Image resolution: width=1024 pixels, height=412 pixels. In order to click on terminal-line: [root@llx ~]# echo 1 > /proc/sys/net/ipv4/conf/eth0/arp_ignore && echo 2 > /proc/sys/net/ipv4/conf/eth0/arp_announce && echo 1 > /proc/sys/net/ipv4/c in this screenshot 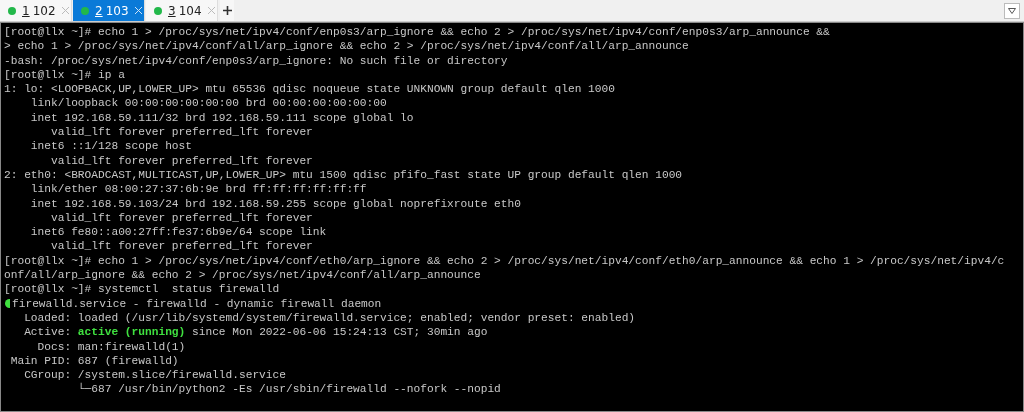, I will do `click(505, 261)`.